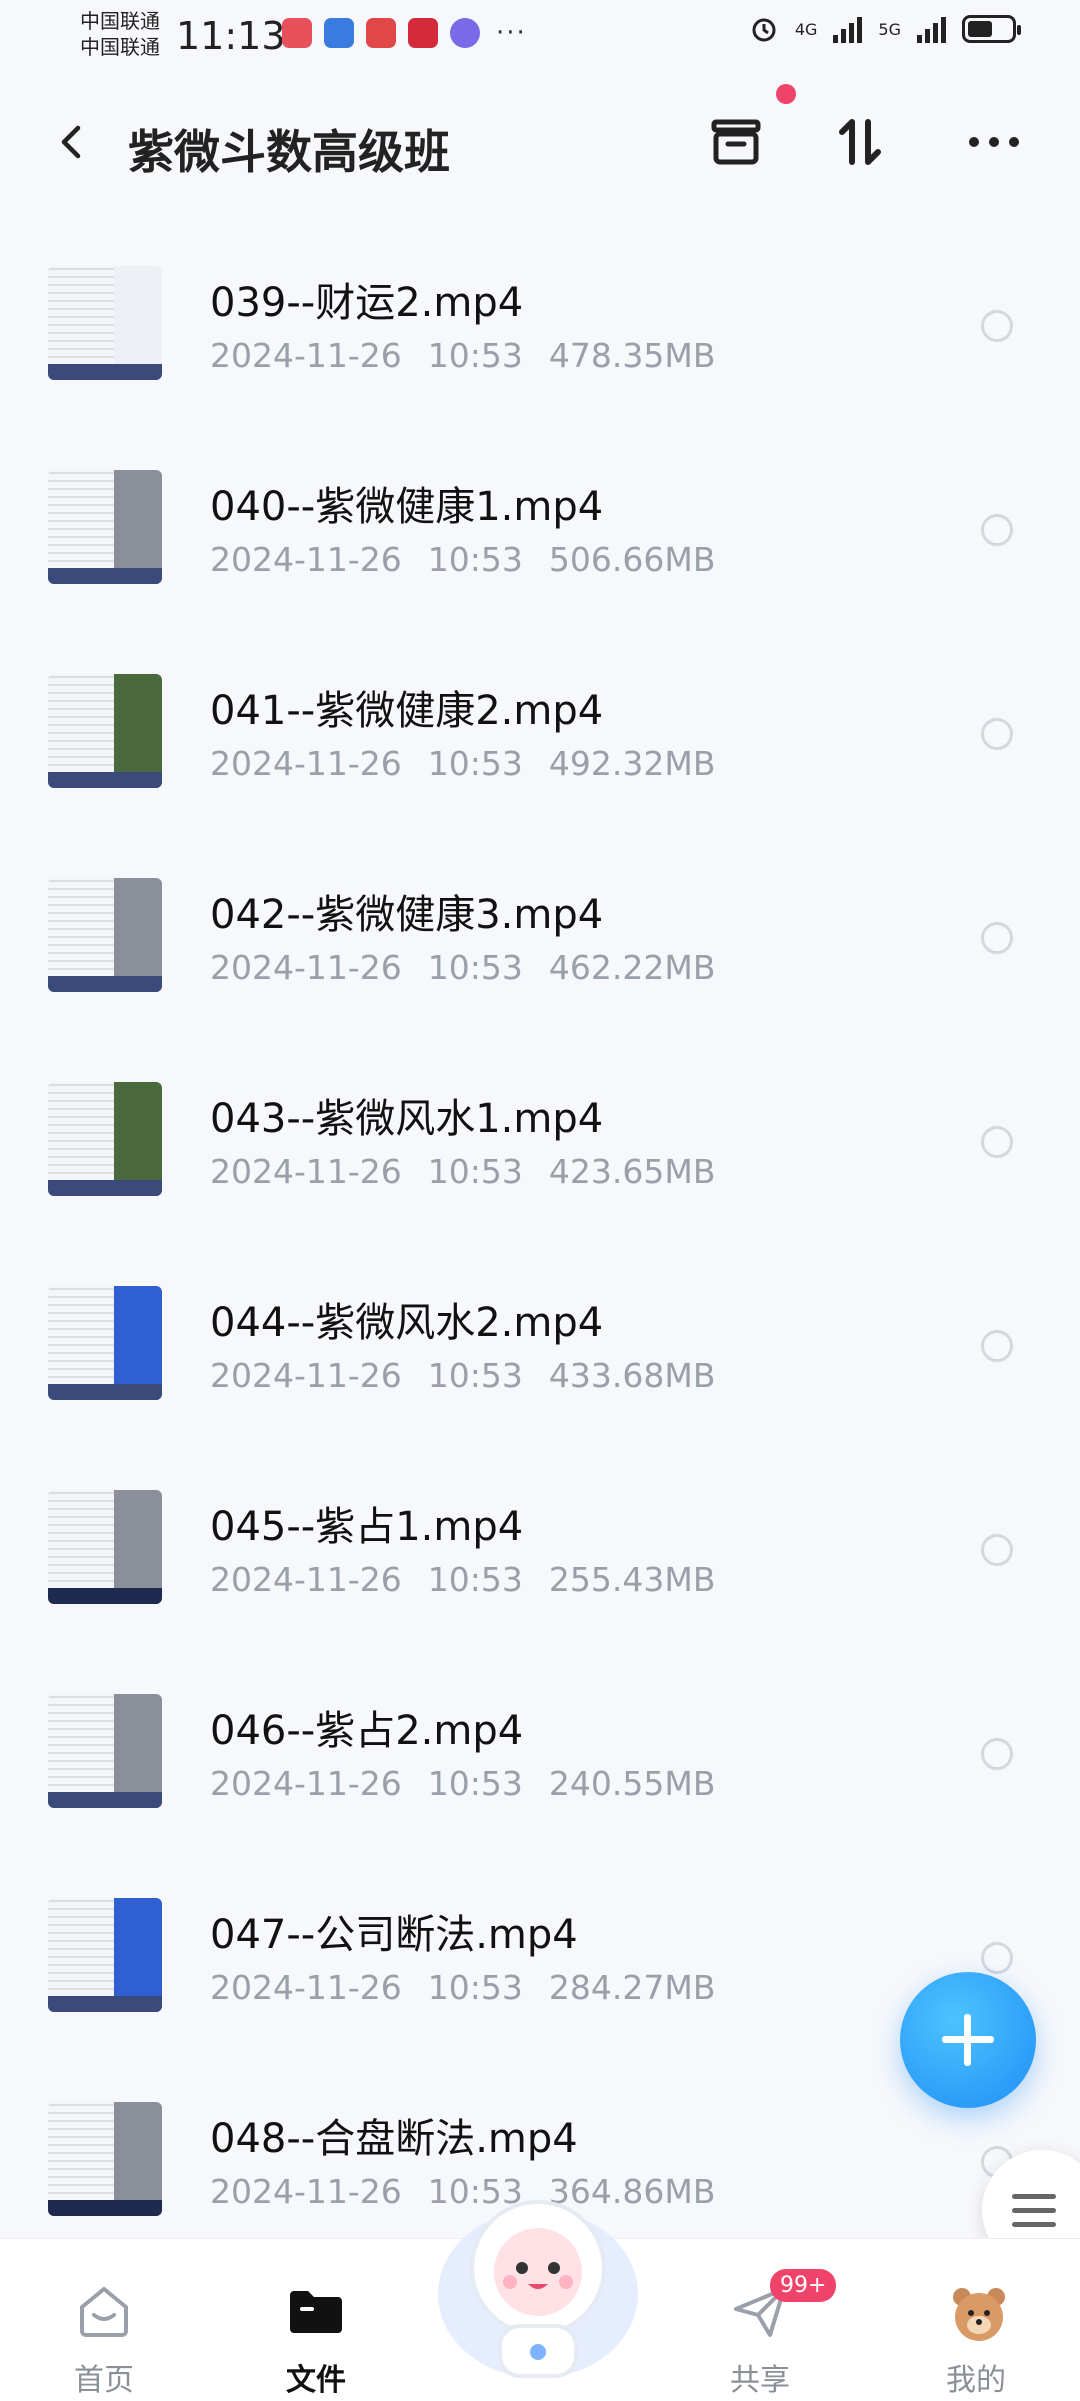  What do you see at coordinates (407, 1323) in the screenshot?
I see `file-name: 044--紫微风水2.mp4` at bounding box center [407, 1323].